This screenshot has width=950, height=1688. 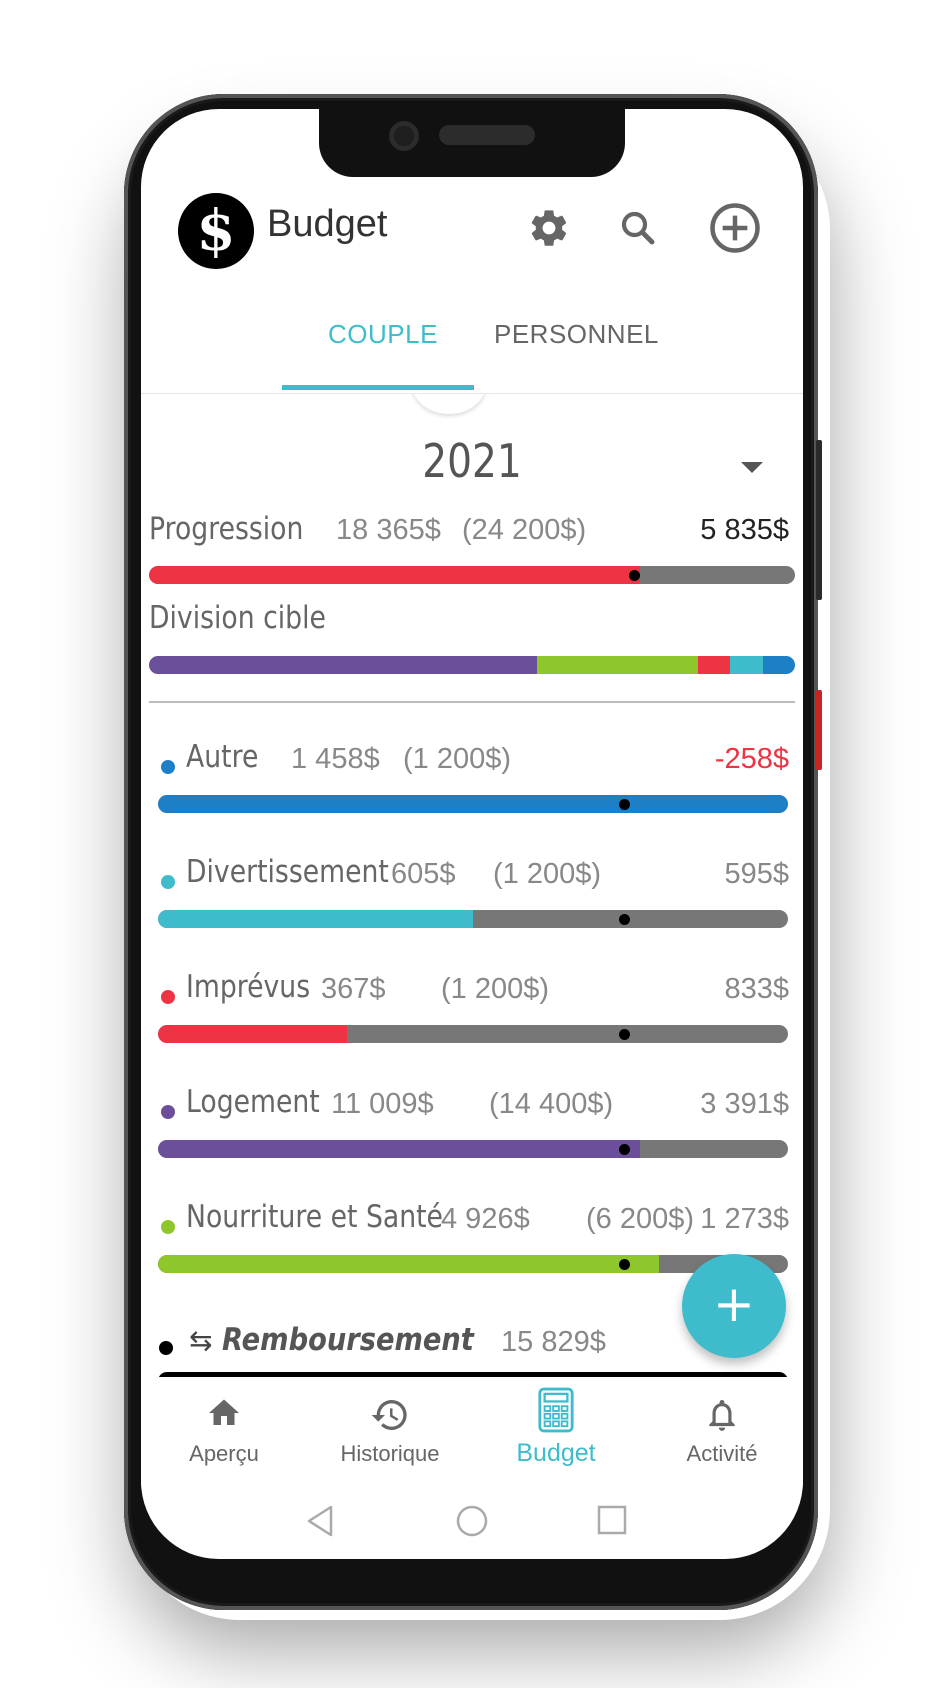 What do you see at coordinates (472, 346) in the screenshot?
I see `tab-bar: COUPLE PERSONNEL` at bounding box center [472, 346].